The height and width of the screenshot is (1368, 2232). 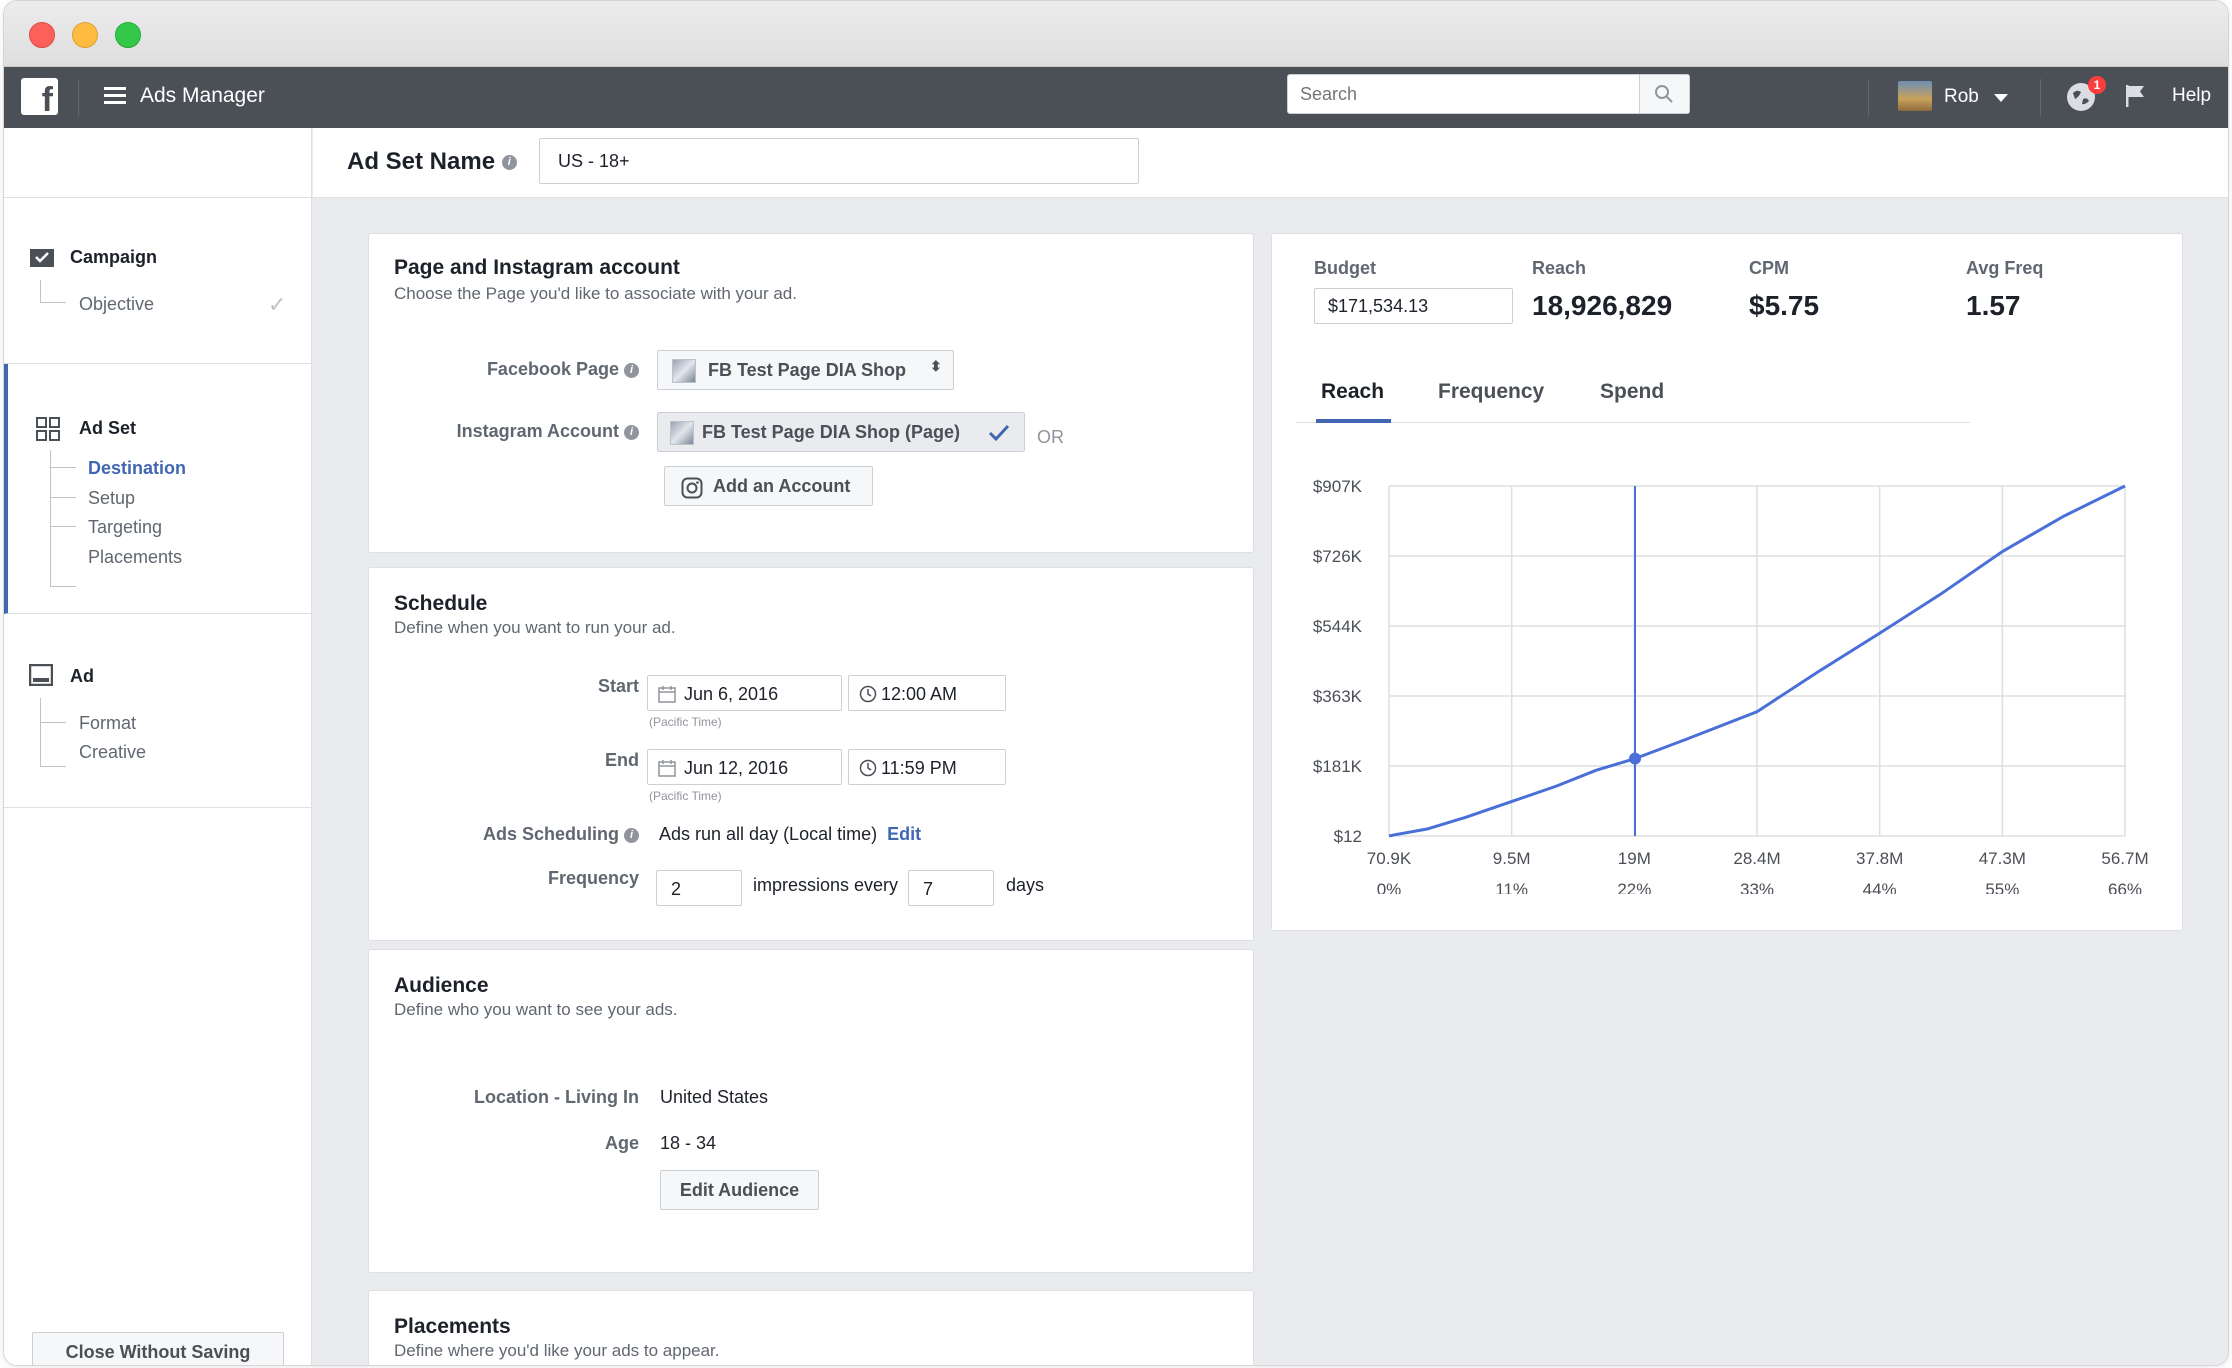 I want to click on close-window-button, so click(x=42, y=35).